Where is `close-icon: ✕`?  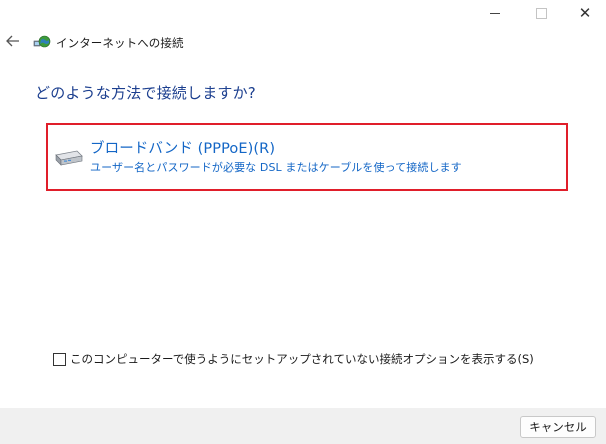 close-icon: ✕ is located at coordinates (585, 12).